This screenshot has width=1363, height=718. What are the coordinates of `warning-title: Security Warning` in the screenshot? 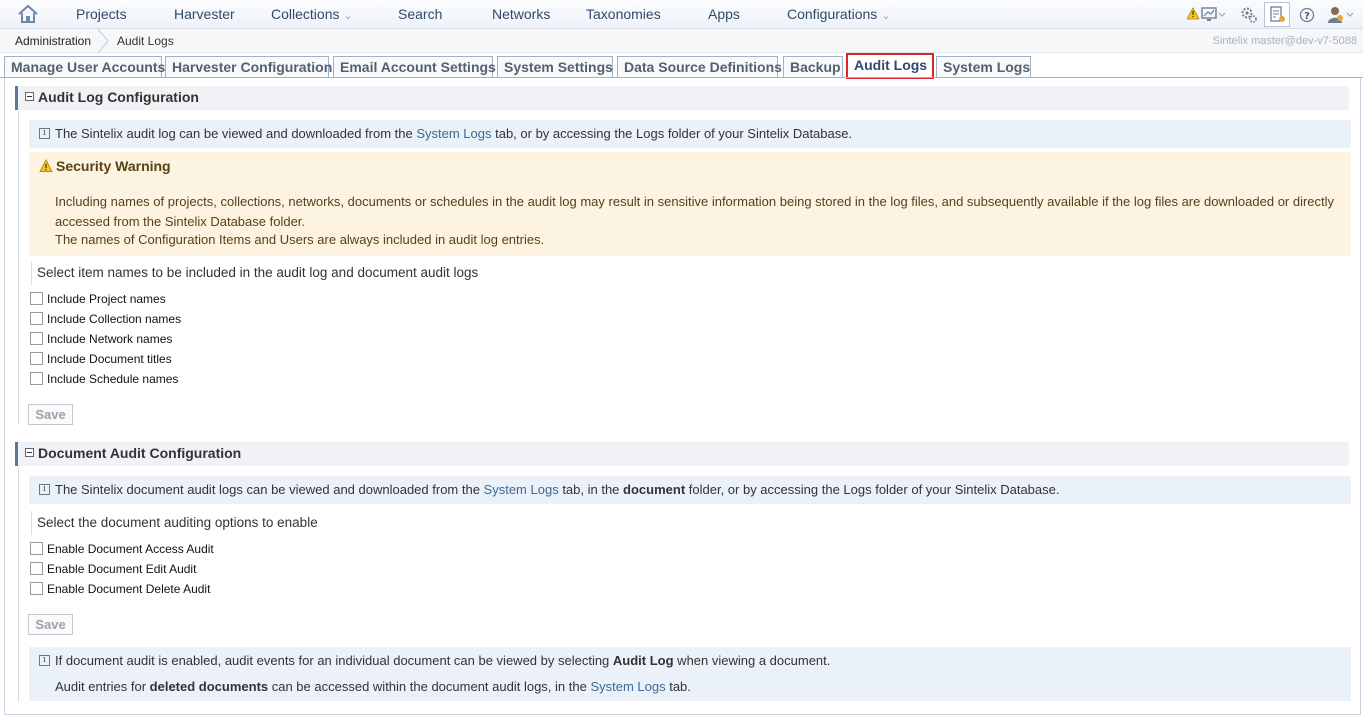 It's located at (113, 166).